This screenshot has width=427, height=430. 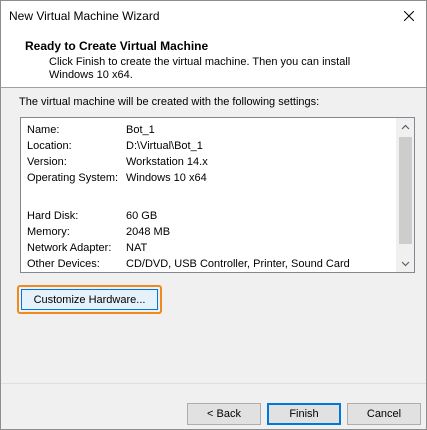 I want to click on scroll-up-button, so click(x=405, y=126).